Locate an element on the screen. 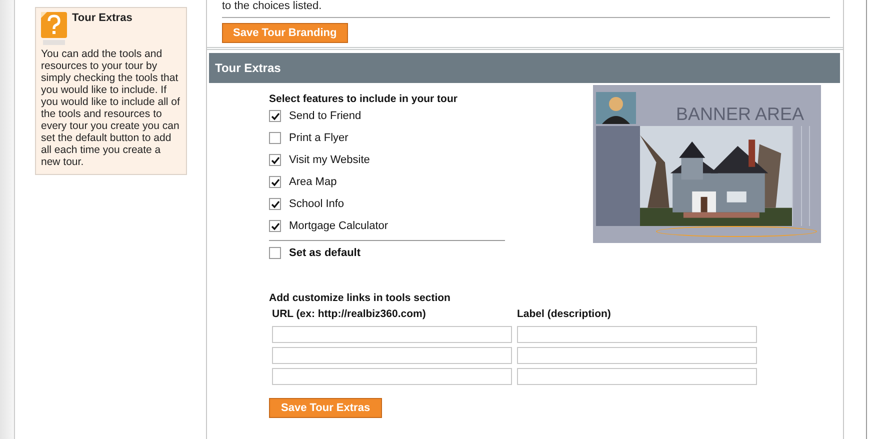  help-title: Tour Extras is located at coordinates (102, 18).